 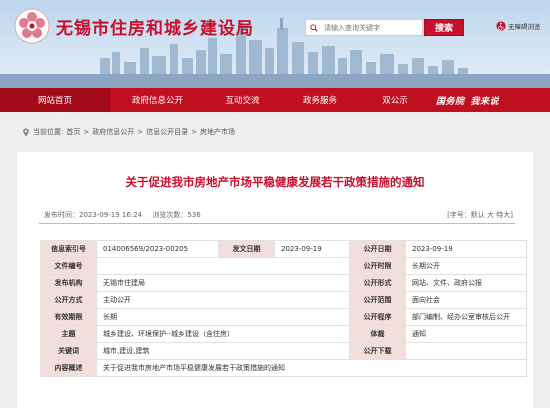 I want to click on cell-label: 公开程序, so click(x=377, y=317).